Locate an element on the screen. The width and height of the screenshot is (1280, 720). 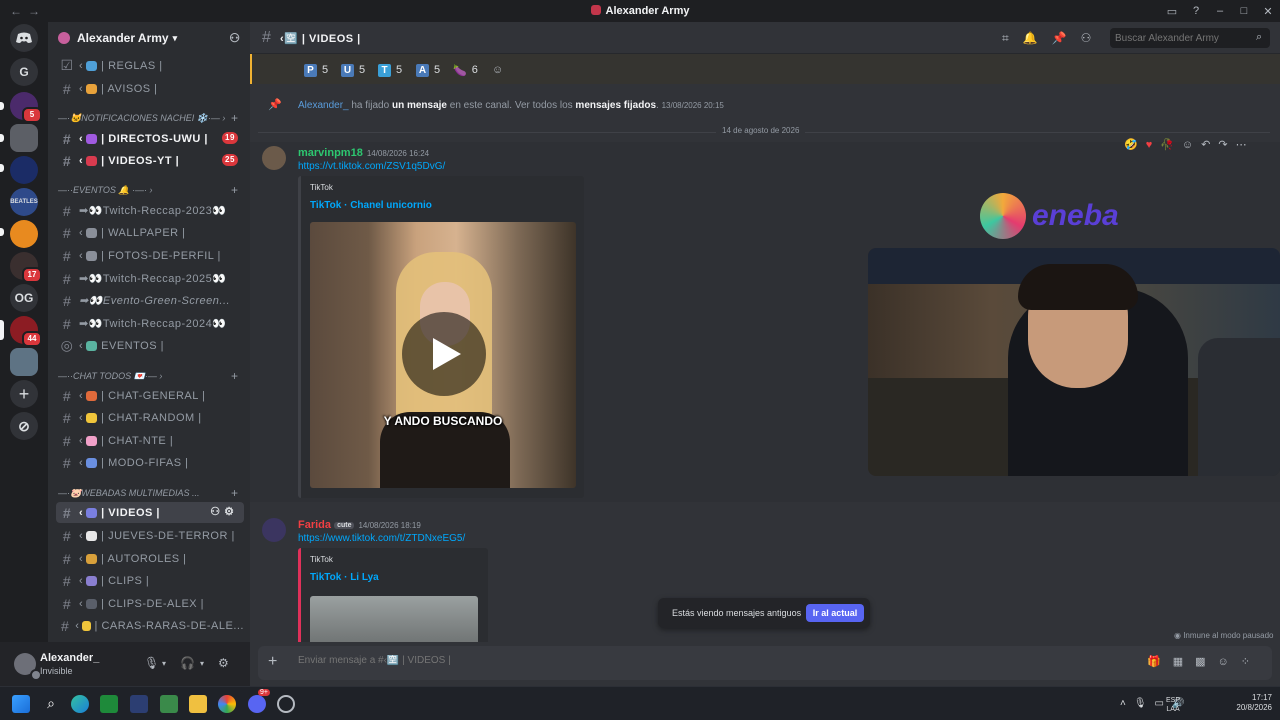
channel-avisos: # ‹ | AVISOS | is located at coordinates (150, 88).